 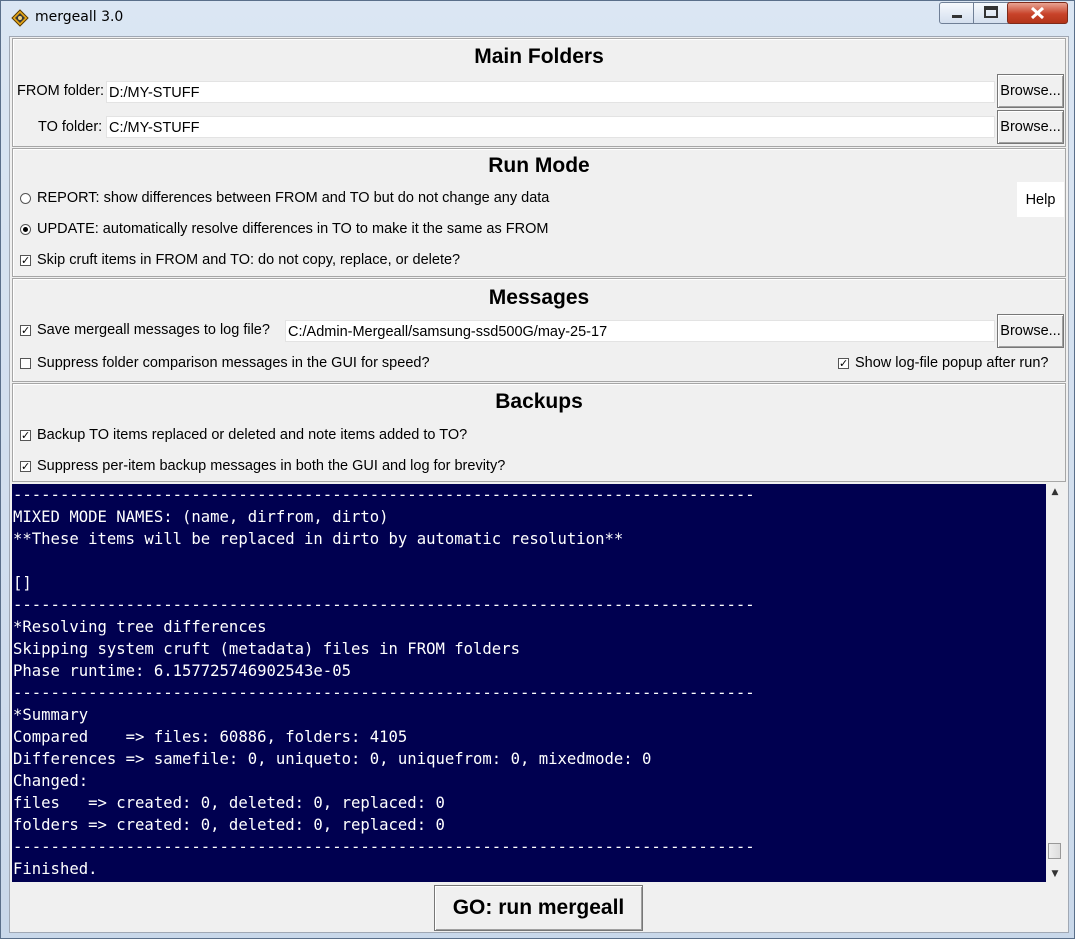 I want to click on from-folder-input: D:/MY-STUFF, so click(x=550, y=92).